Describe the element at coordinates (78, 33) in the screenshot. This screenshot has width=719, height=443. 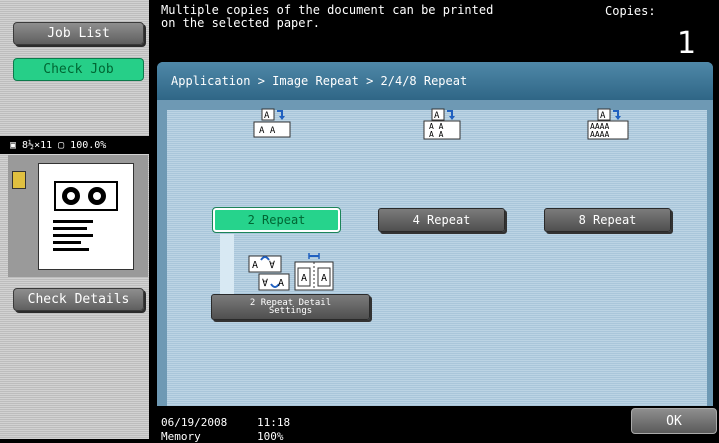
I see `job-list-button: Job List` at that location.